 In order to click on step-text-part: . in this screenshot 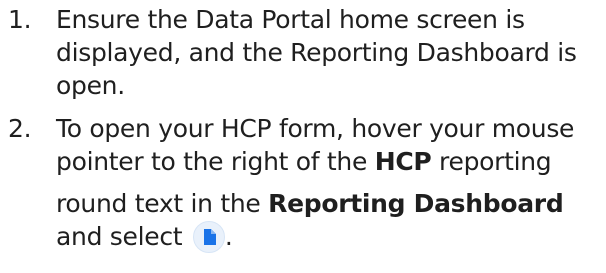, I will do `click(228, 236)`.